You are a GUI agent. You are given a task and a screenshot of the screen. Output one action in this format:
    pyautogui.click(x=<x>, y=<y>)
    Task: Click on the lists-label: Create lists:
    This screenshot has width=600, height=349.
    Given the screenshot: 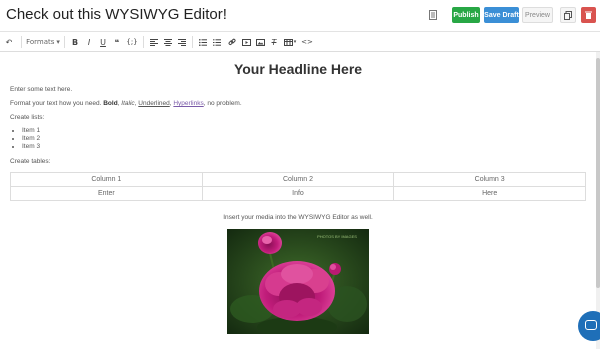 What is the action you would take?
    pyautogui.click(x=27, y=117)
    